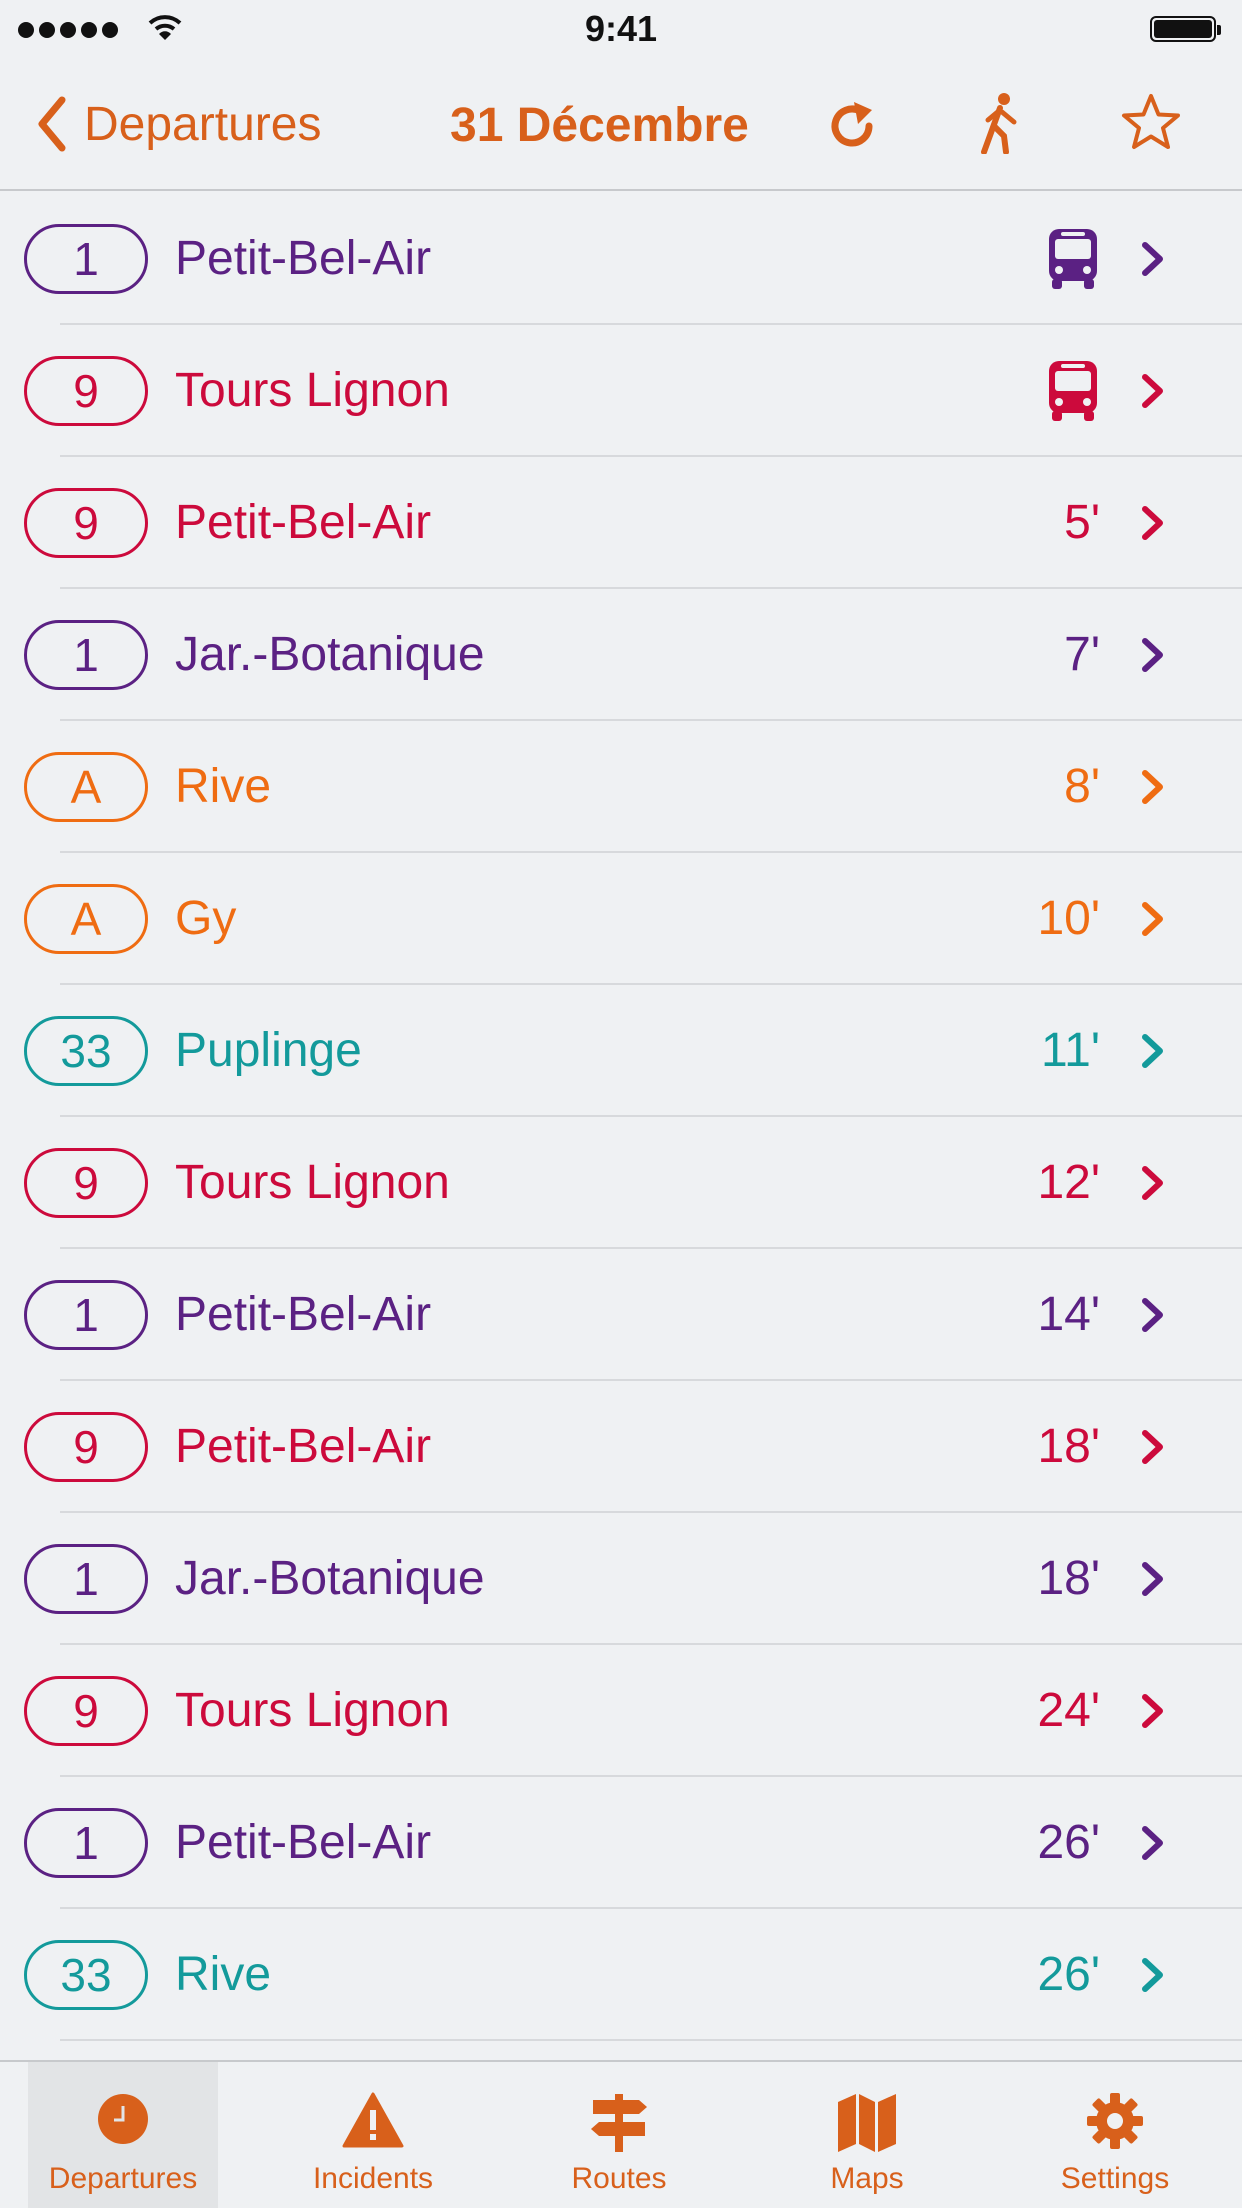  What do you see at coordinates (621, 1315) in the screenshot?
I see `departure-row: 1 Petit-Bel-Air 14'` at bounding box center [621, 1315].